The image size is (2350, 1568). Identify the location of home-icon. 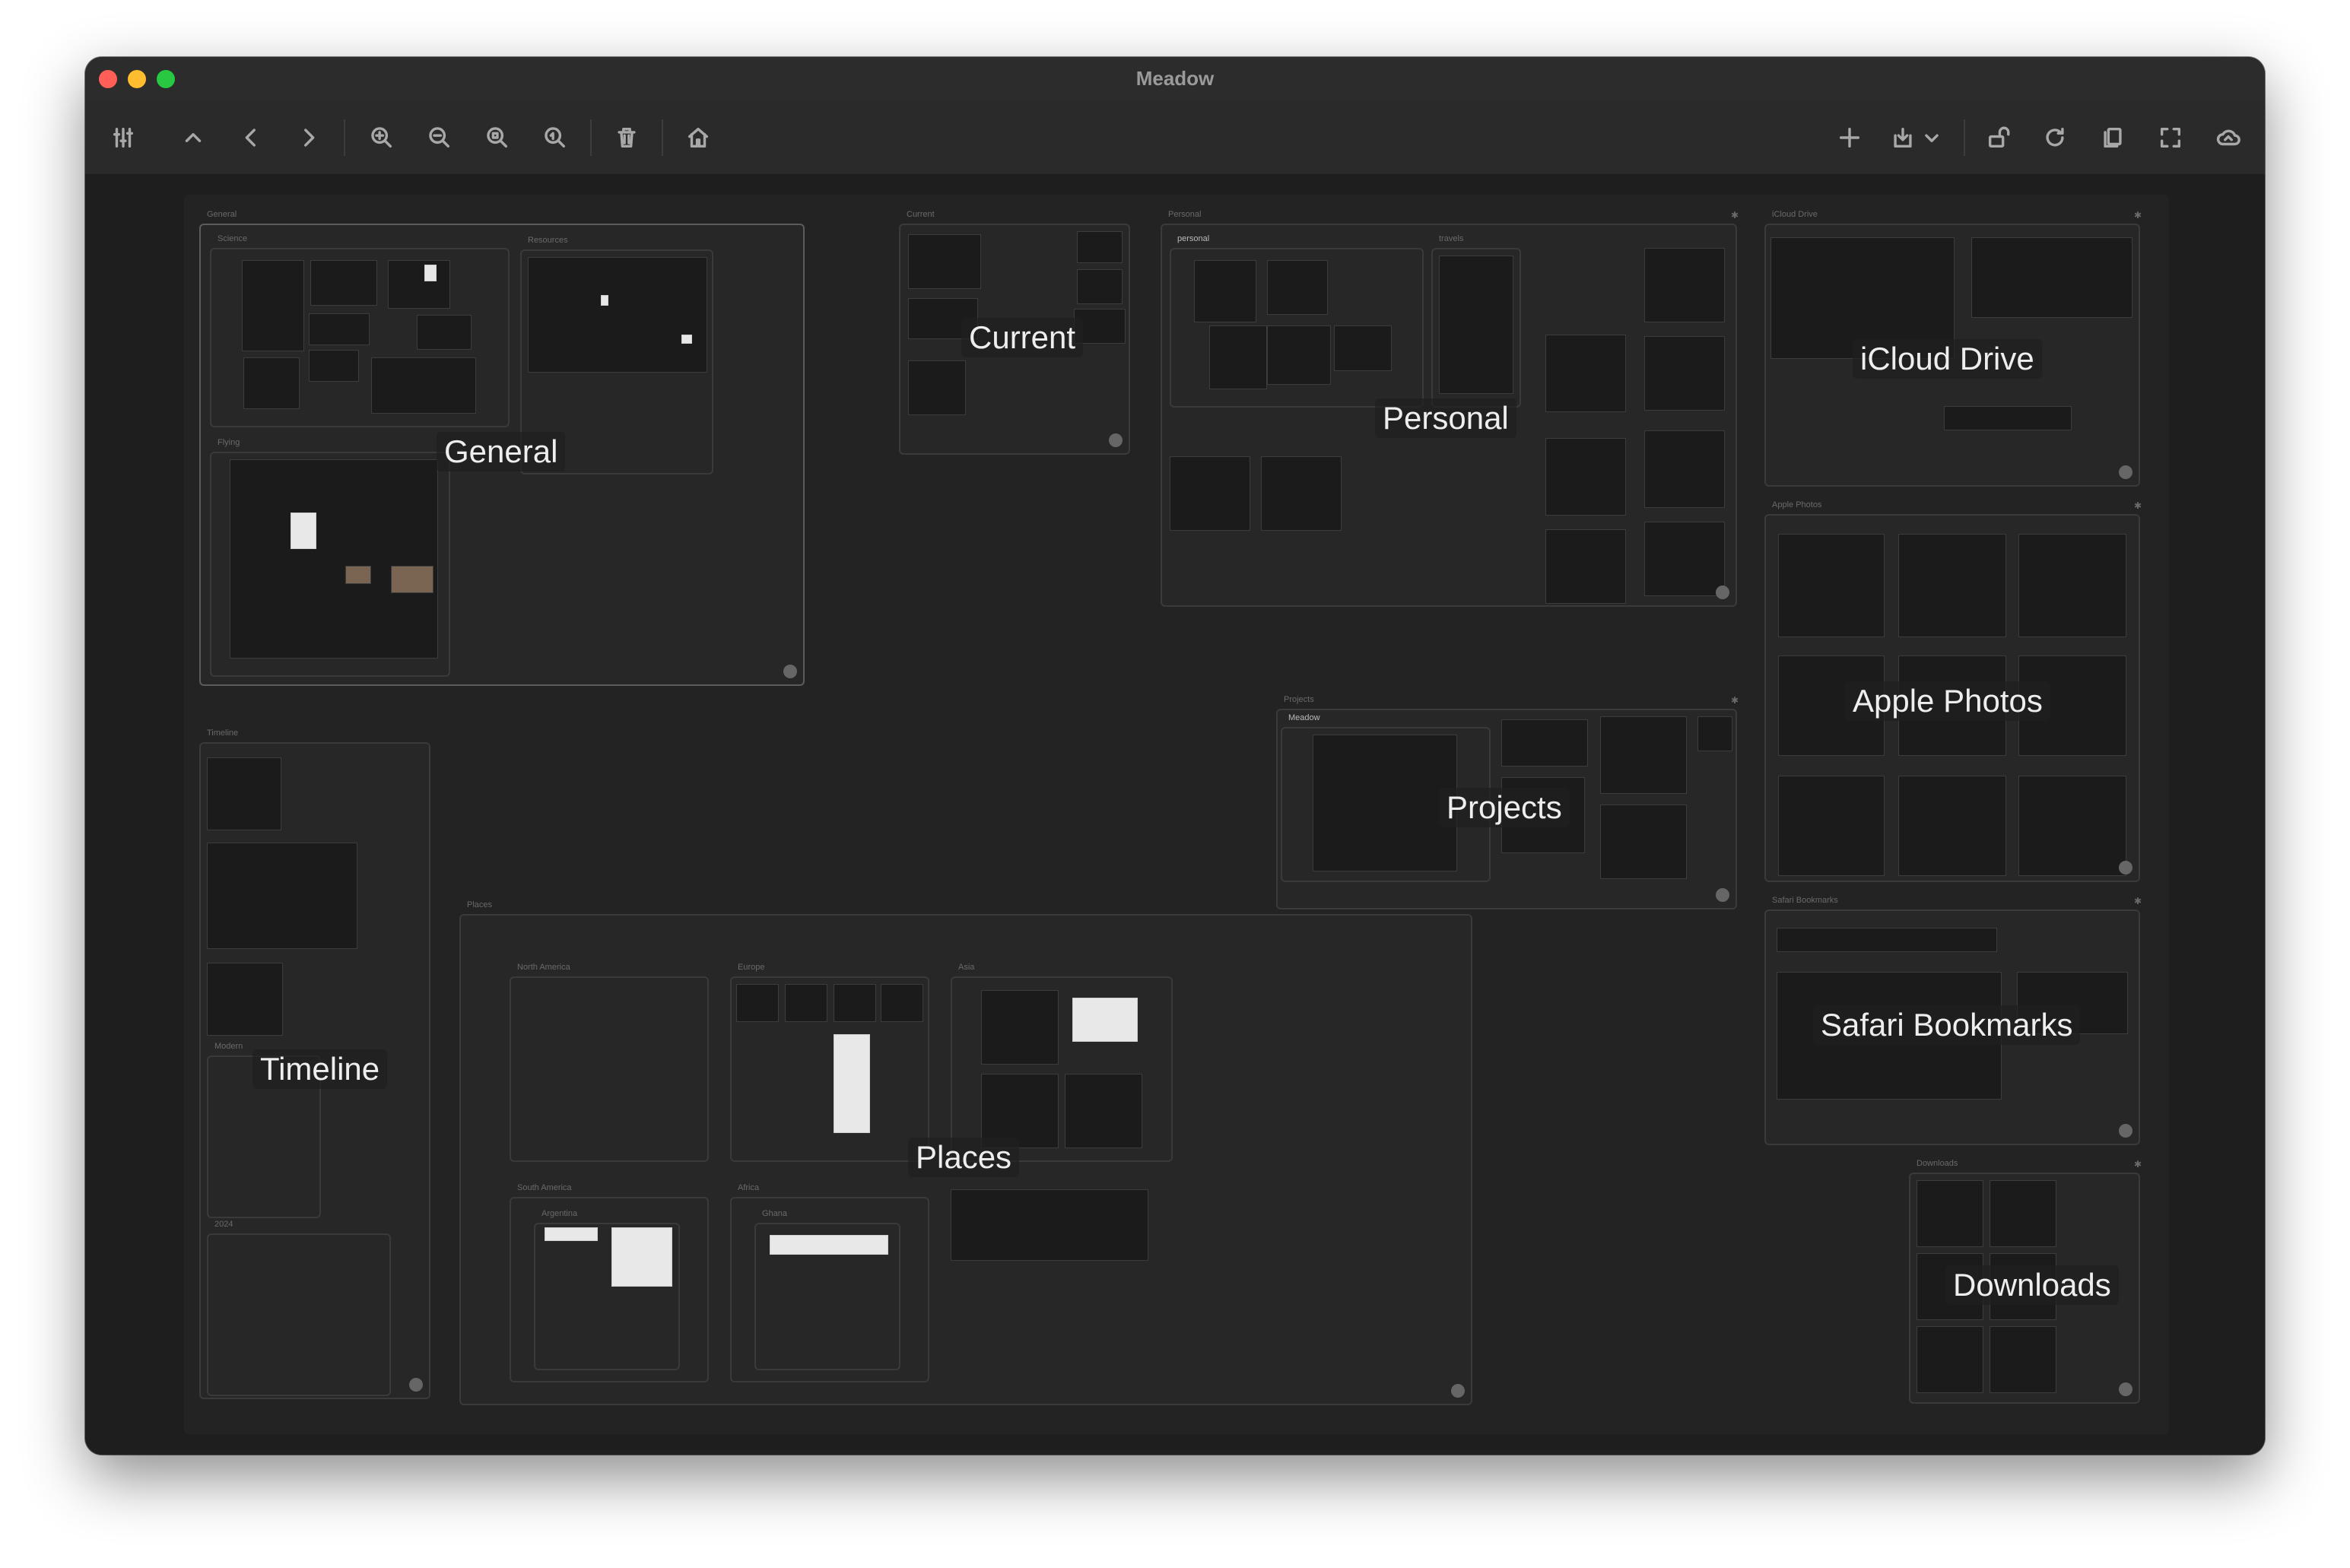
(698, 137).